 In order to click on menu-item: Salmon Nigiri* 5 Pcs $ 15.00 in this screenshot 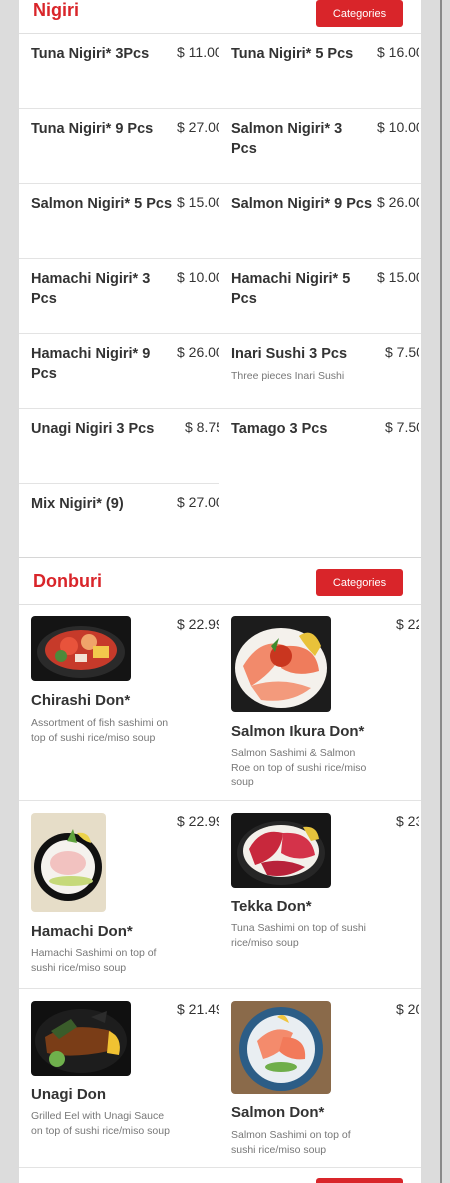, I will do `click(119, 220)`.